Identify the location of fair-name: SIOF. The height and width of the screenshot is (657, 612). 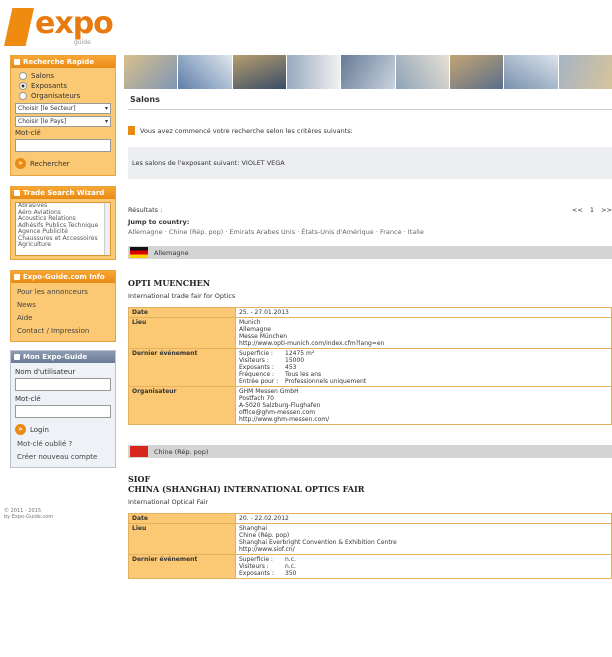
(370, 479).